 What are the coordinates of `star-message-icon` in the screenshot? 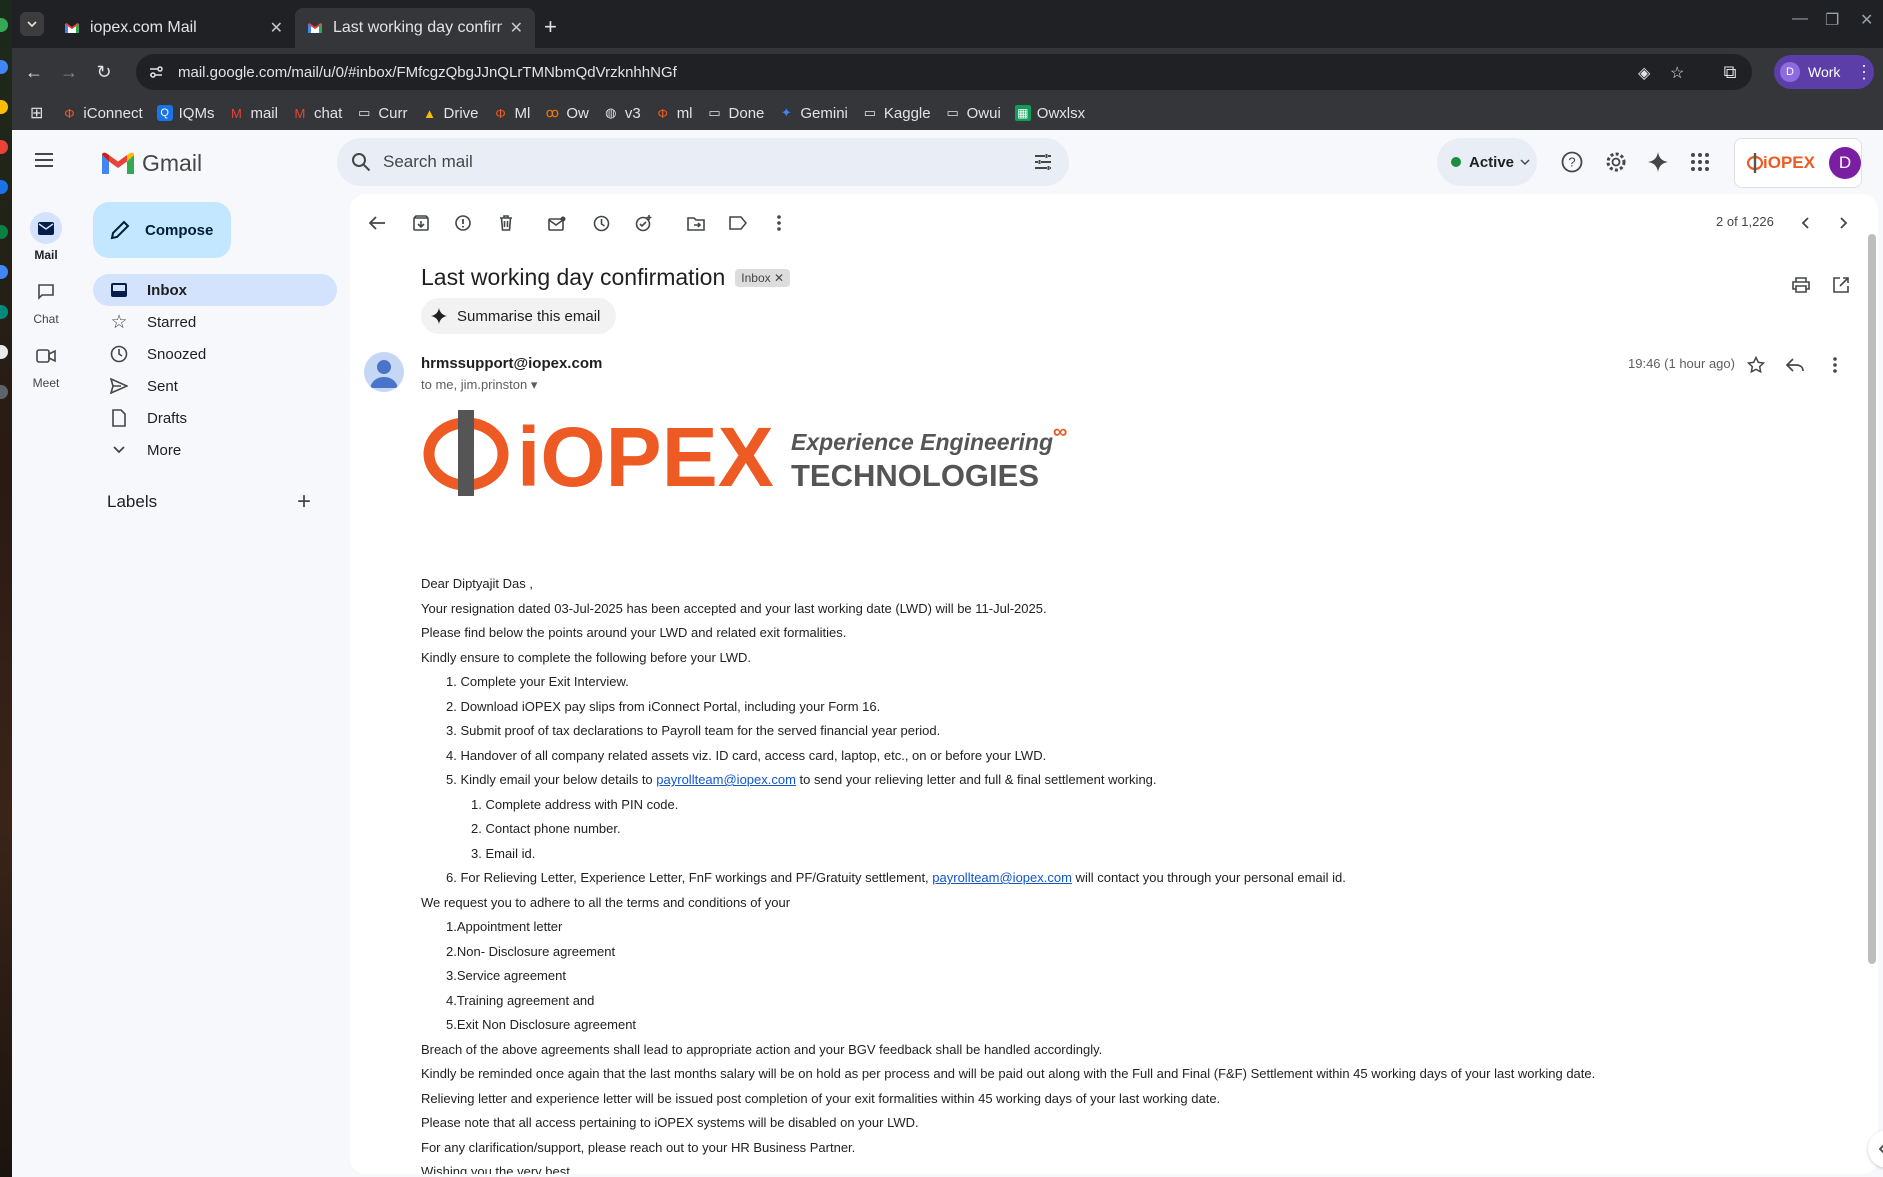 It's located at (1756, 365).